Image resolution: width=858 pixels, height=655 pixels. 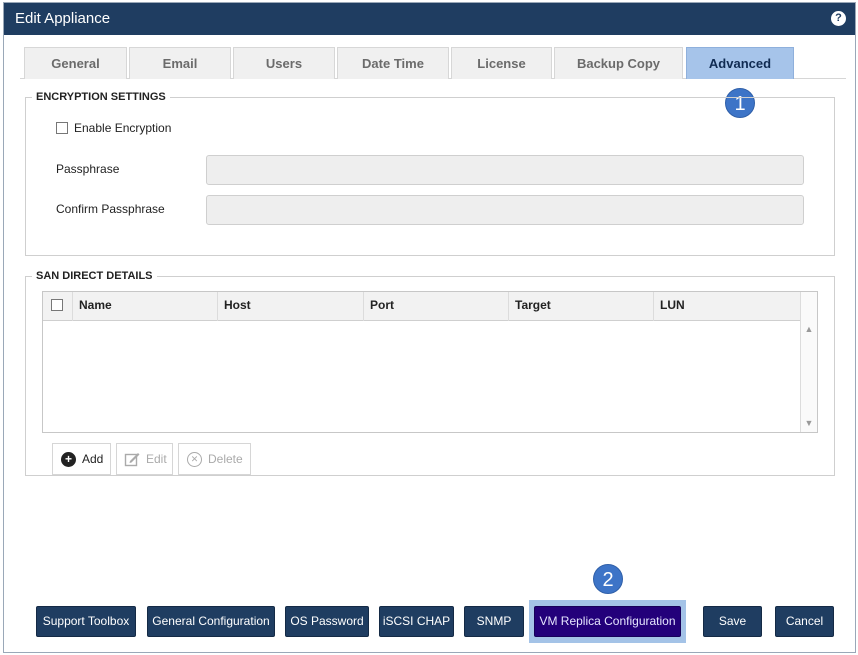 What do you see at coordinates (838, 18) in the screenshot?
I see `help-icon: ?` at bounding box center [838, 18].